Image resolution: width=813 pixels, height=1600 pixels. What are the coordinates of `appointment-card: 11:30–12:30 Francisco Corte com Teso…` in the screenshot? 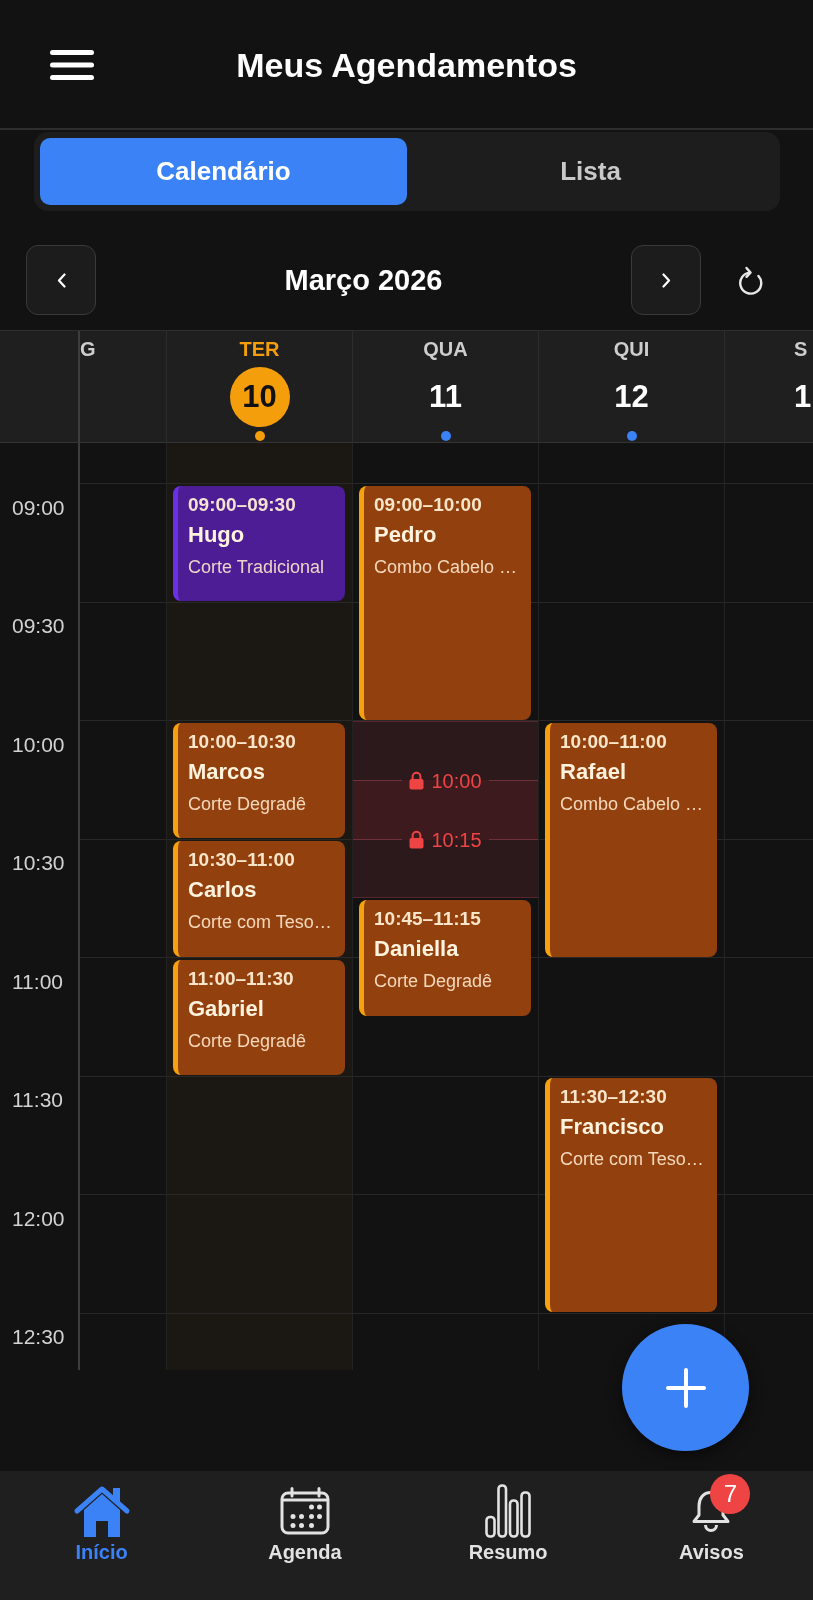 It's located at (631, 1195).